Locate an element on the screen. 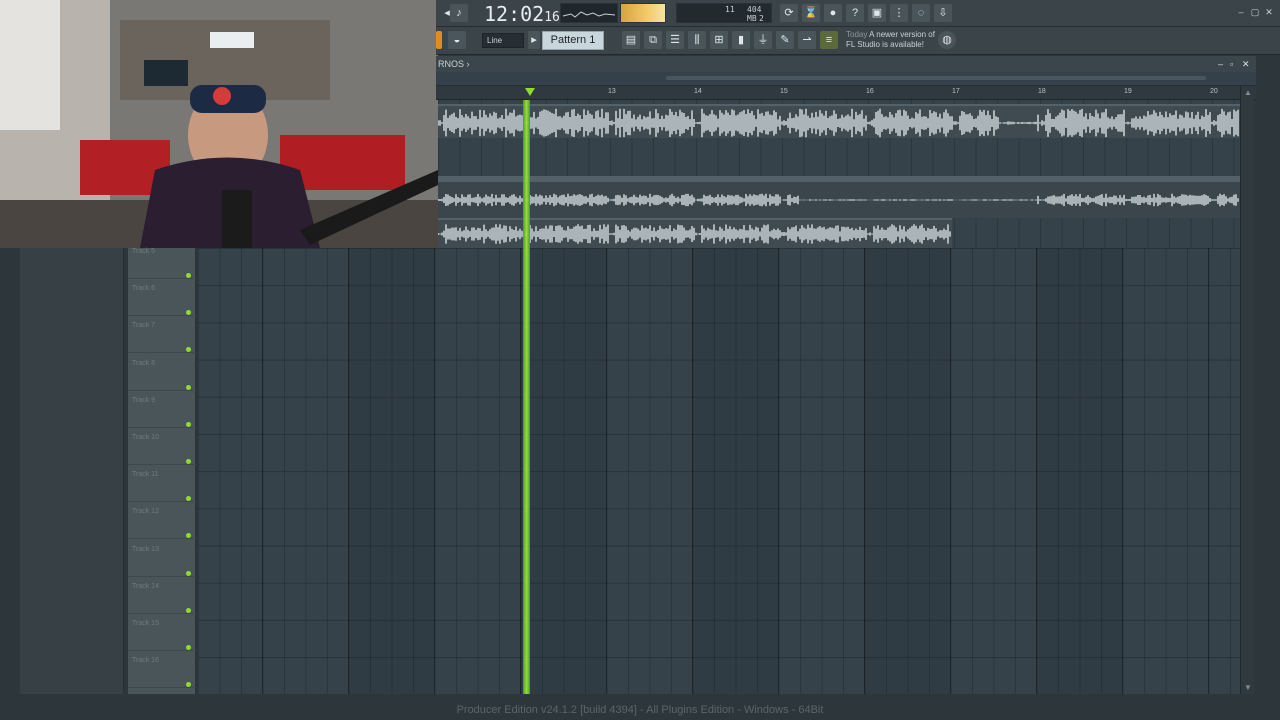 The image size is (1280, 720). piano-roll-icon: ⧉ is located at coordinates (653, 40).